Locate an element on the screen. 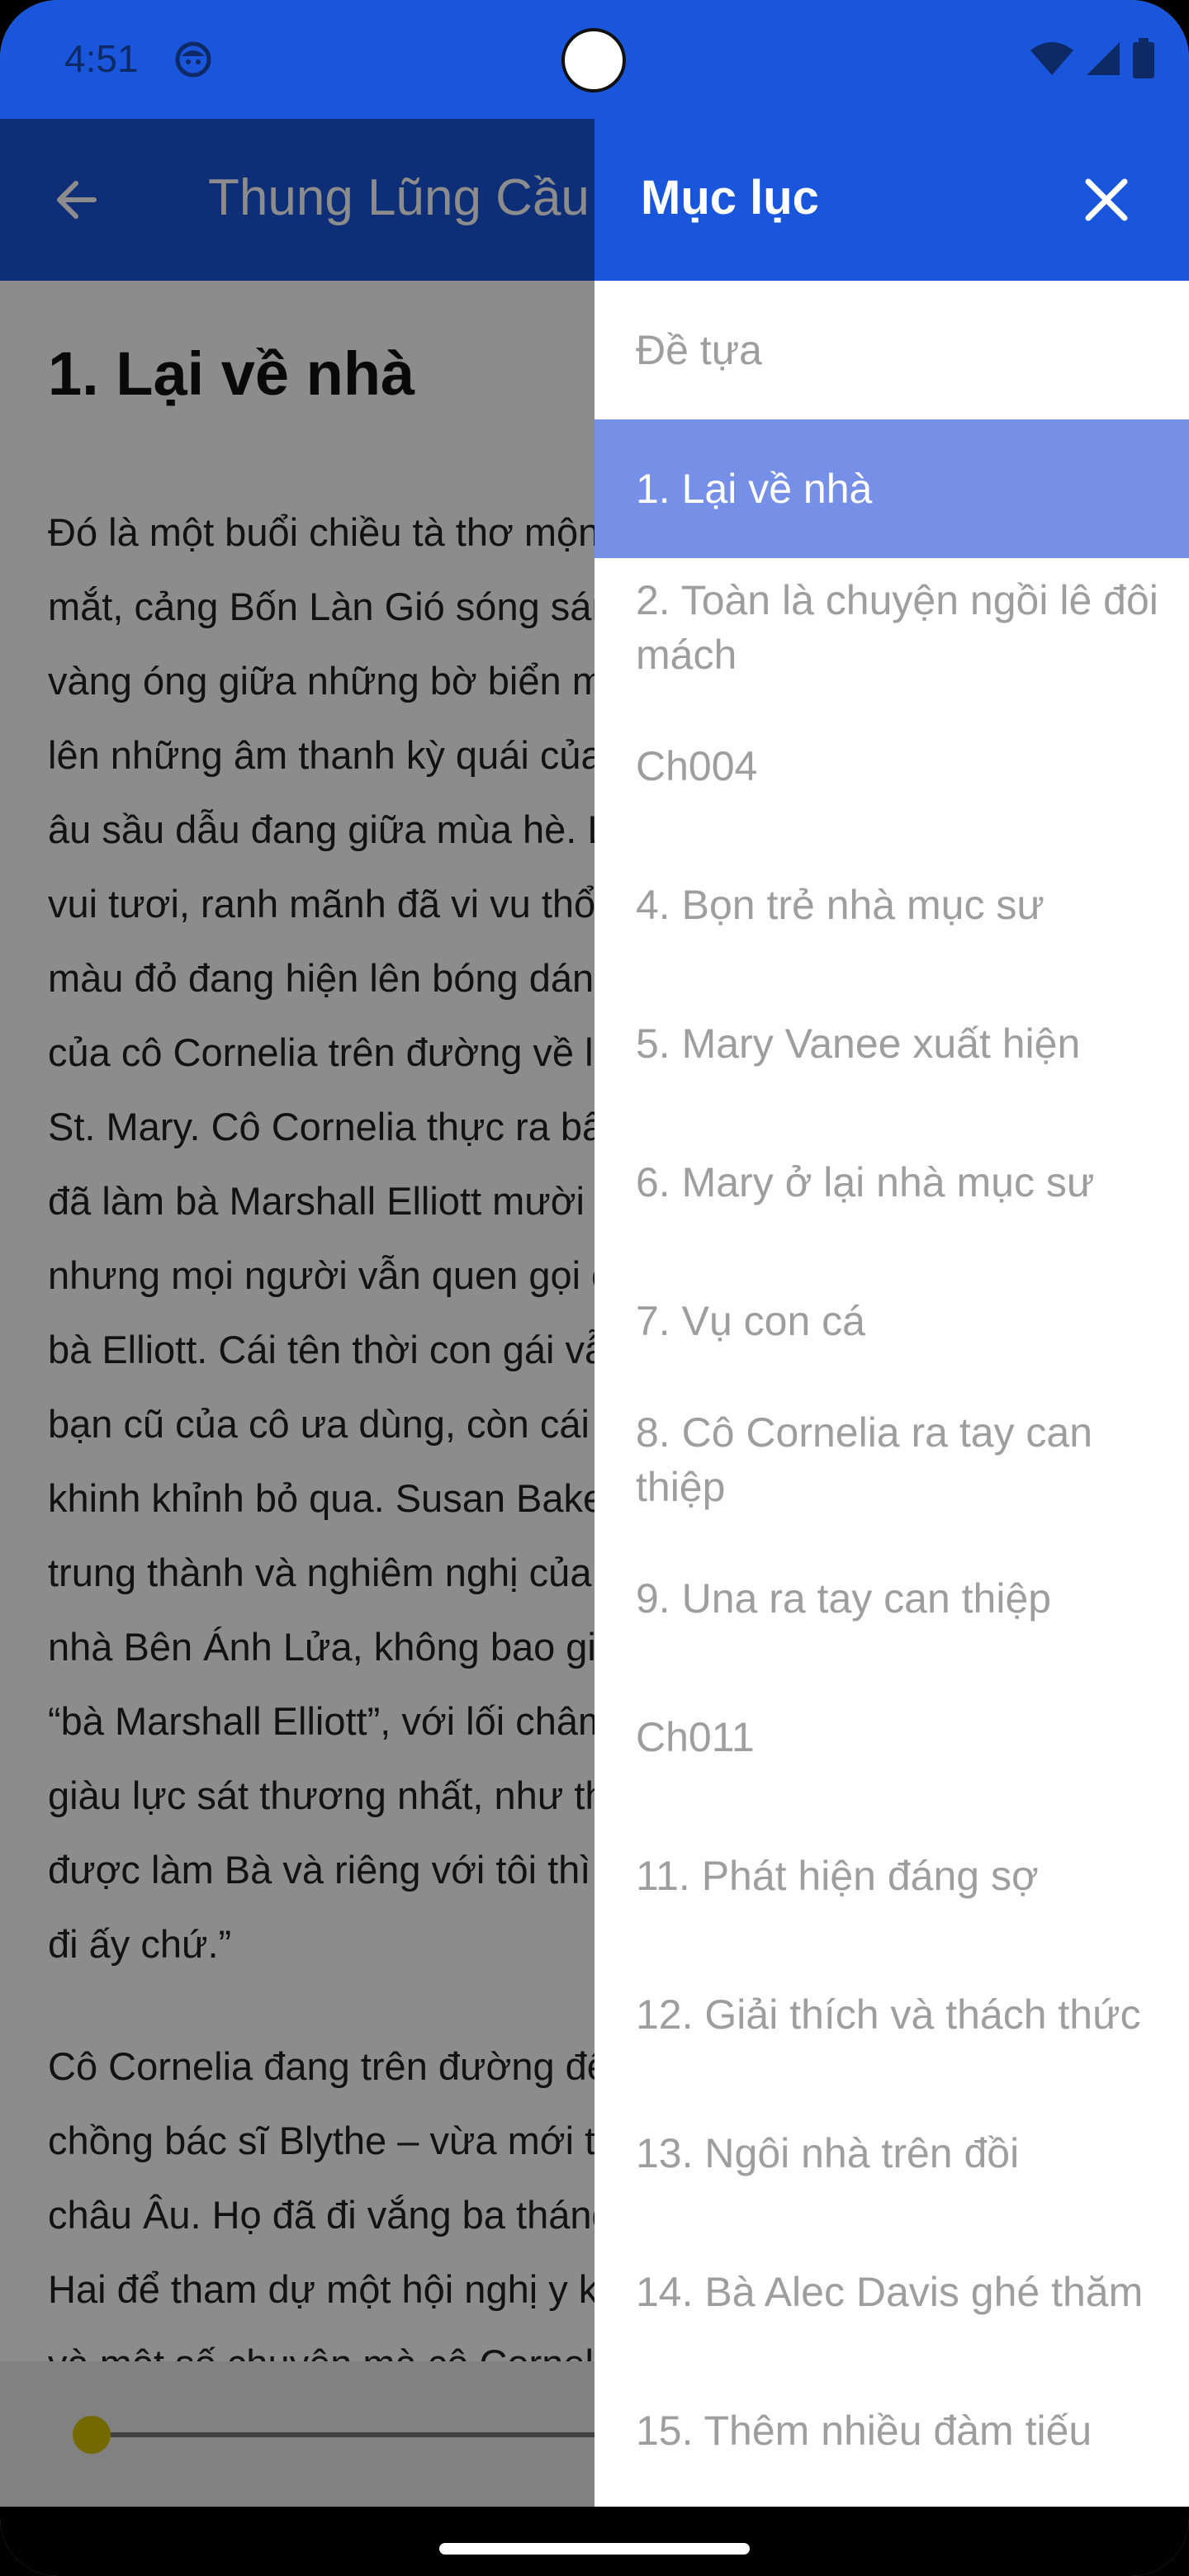  toc-item: 14. Bà Alec Davis ghé thăm is located at coordinates (891, 2292).